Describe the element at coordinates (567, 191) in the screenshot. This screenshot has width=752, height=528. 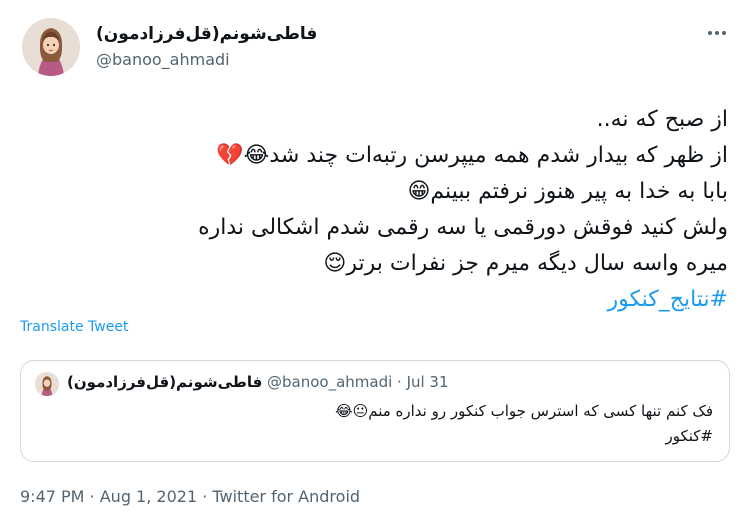
I see `tweet-text-line: بابا به خدا به پیر هنوز نرفتم ببینم😁` at that location.